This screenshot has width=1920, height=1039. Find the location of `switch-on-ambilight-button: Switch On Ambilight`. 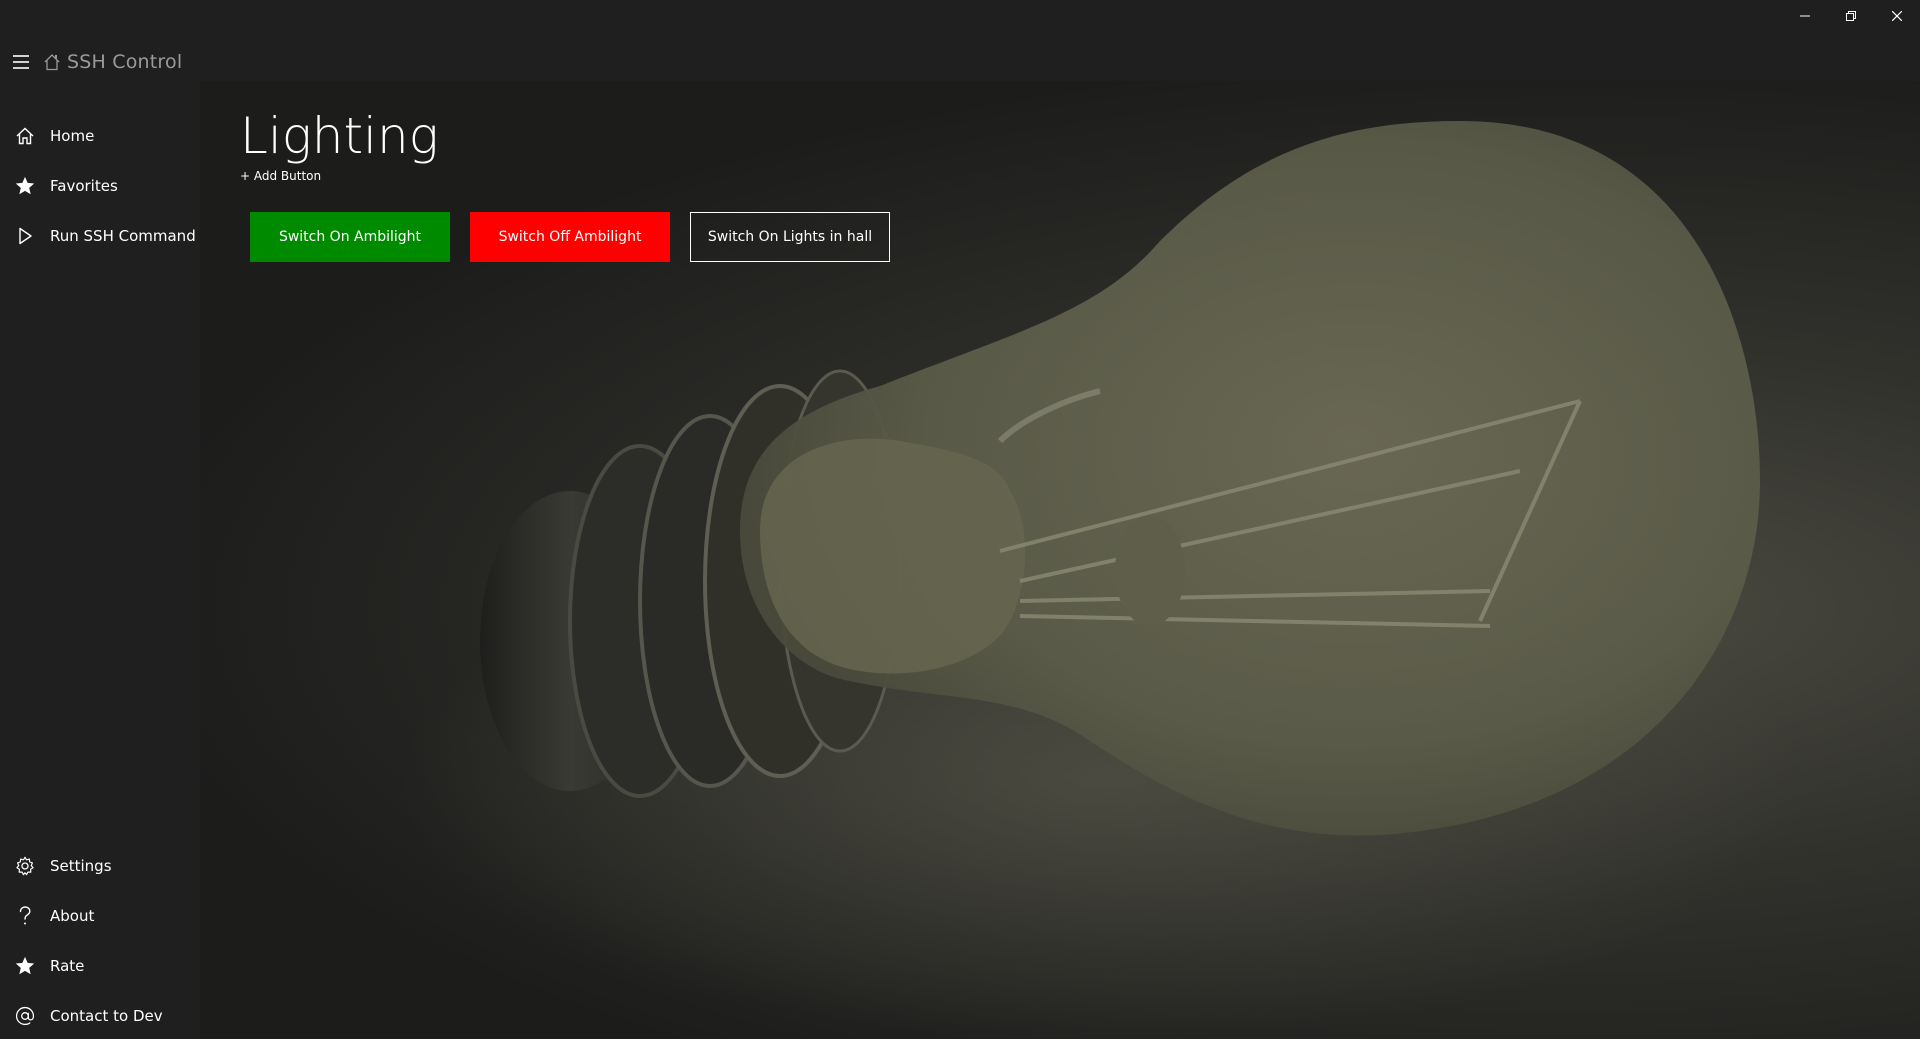

switch-on-ambilight-button: Switch On Ambilight is located at coordinates (350, 237).